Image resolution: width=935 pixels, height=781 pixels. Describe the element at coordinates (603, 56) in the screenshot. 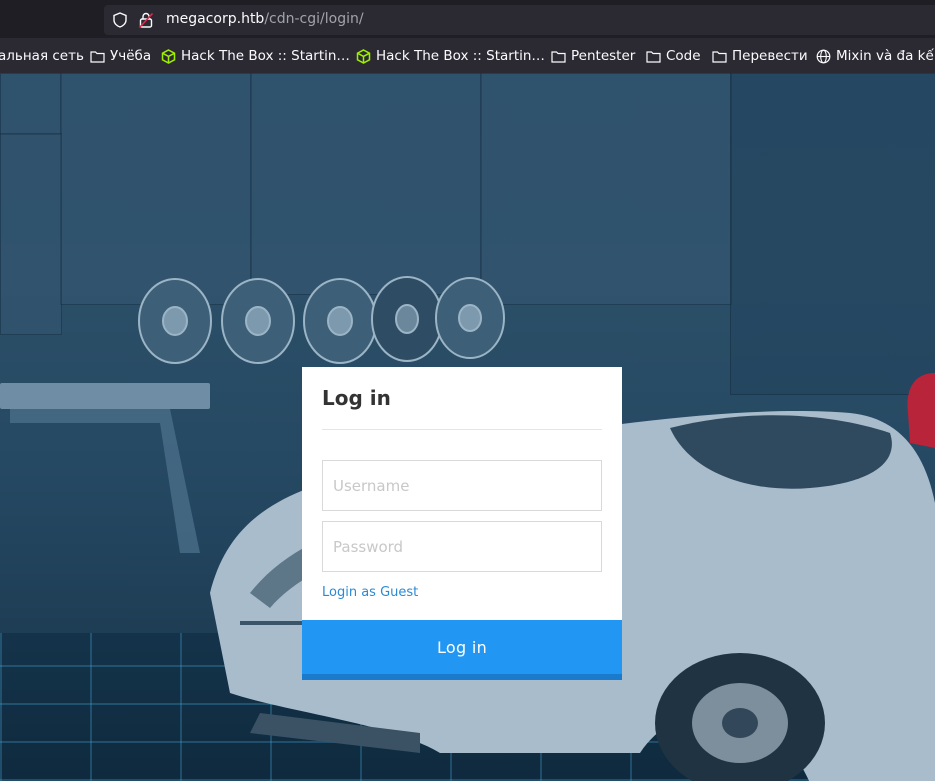

I see `bookmark-label: Pentester` at that location.